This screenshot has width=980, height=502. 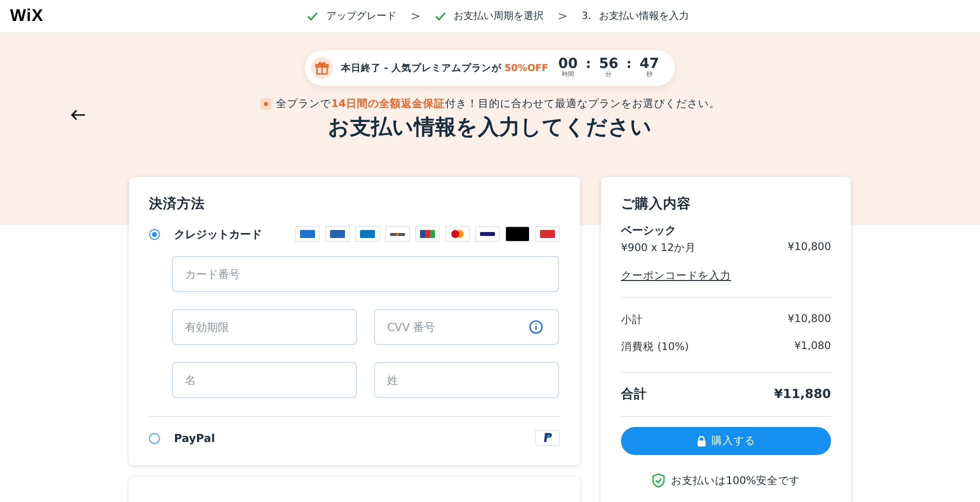 What do you see at coordinates (812, 347) in the screenshot?
I see `line-value: ¥1,080` at bounding box center [812, 347].